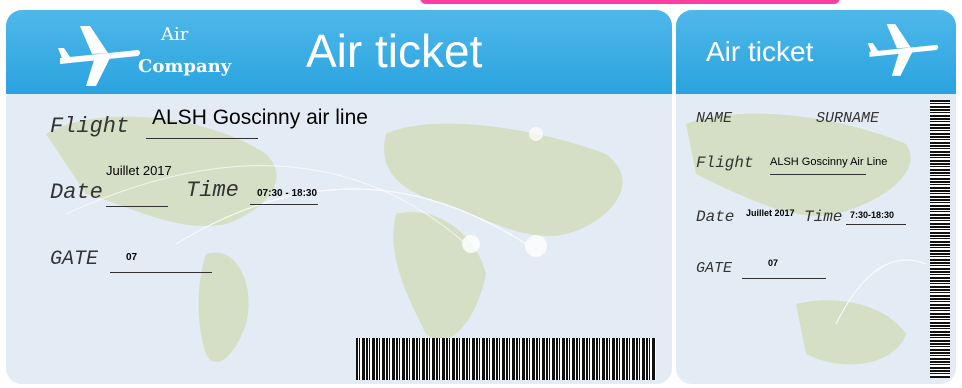 Image resolution: width=962 pixels, height=388 pixels. What do you see at coordinates (506, 359) in the screenshot?
I see `barcode` at bounding box center [506, 359].